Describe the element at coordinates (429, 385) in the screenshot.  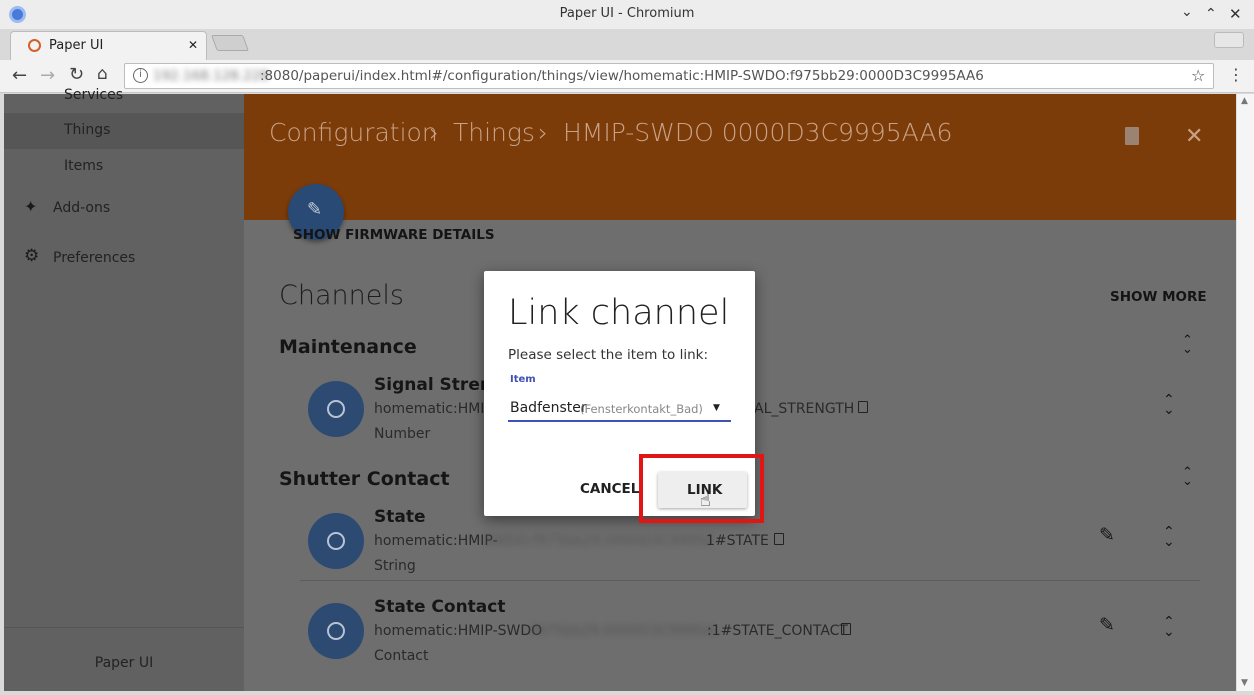
I see `channel-title: Signal Strength` at that location.